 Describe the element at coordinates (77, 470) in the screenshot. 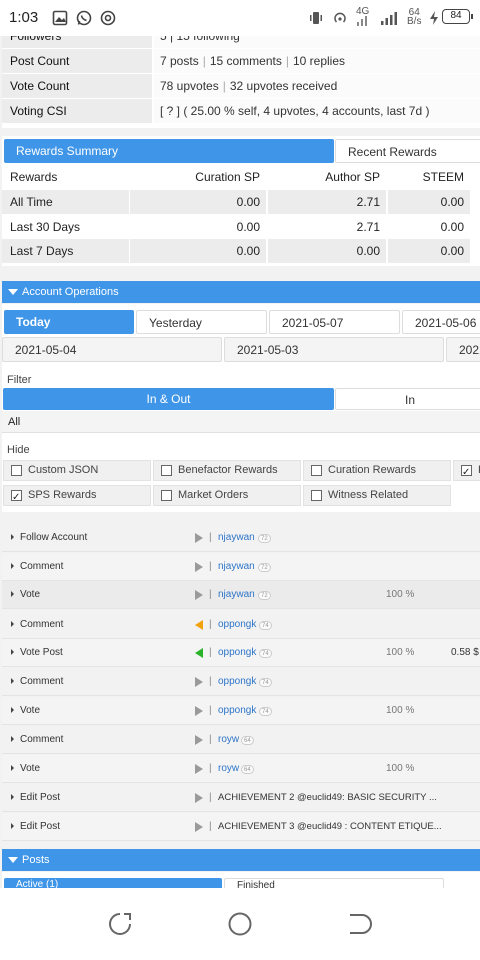

I see `hide-custom-json: Custom JSON` at that location.